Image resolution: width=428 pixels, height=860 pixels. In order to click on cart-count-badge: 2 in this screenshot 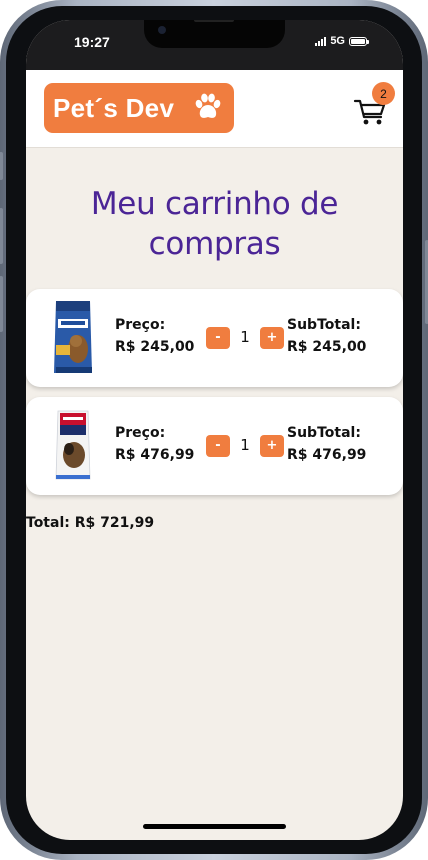, I will do `click(383, 93)`.